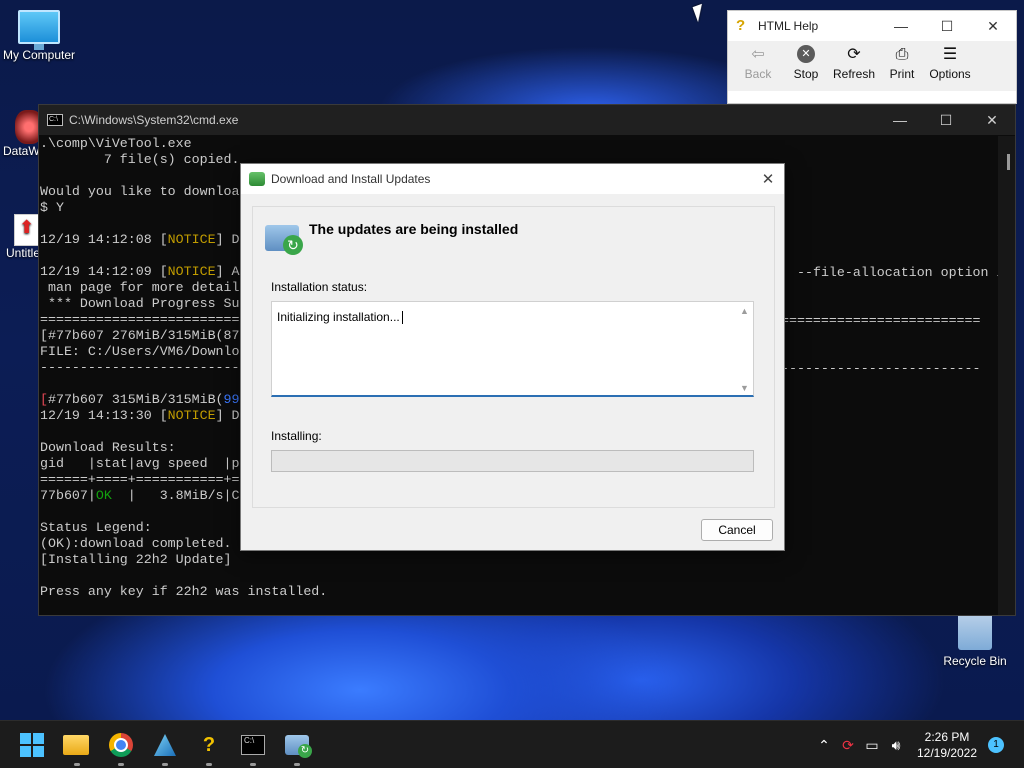  Describe the element at coordinates (902, 66) in the screenshot. I see `print-button: ⎙ Print` at that location.